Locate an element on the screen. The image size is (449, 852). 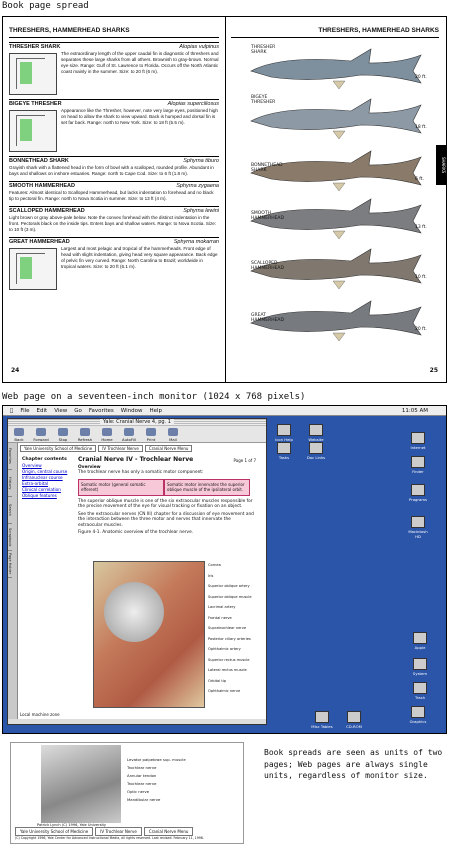
illustration-size: 10 ft. is located at coordinates (421, 277).